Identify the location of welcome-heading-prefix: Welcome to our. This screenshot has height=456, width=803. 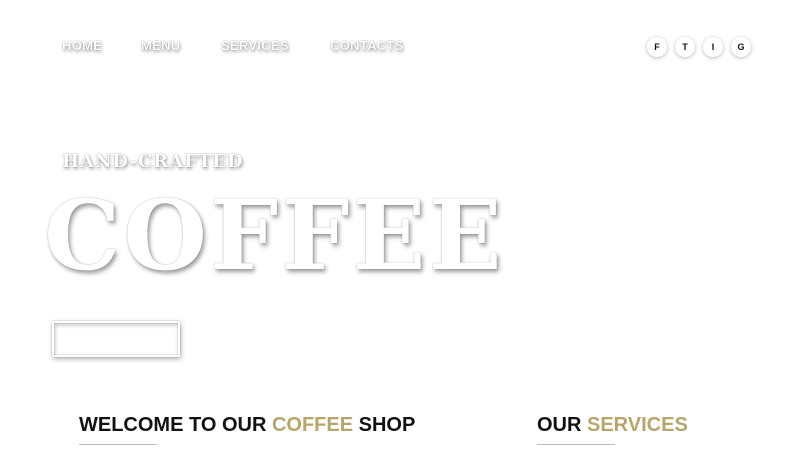
(175, 425).